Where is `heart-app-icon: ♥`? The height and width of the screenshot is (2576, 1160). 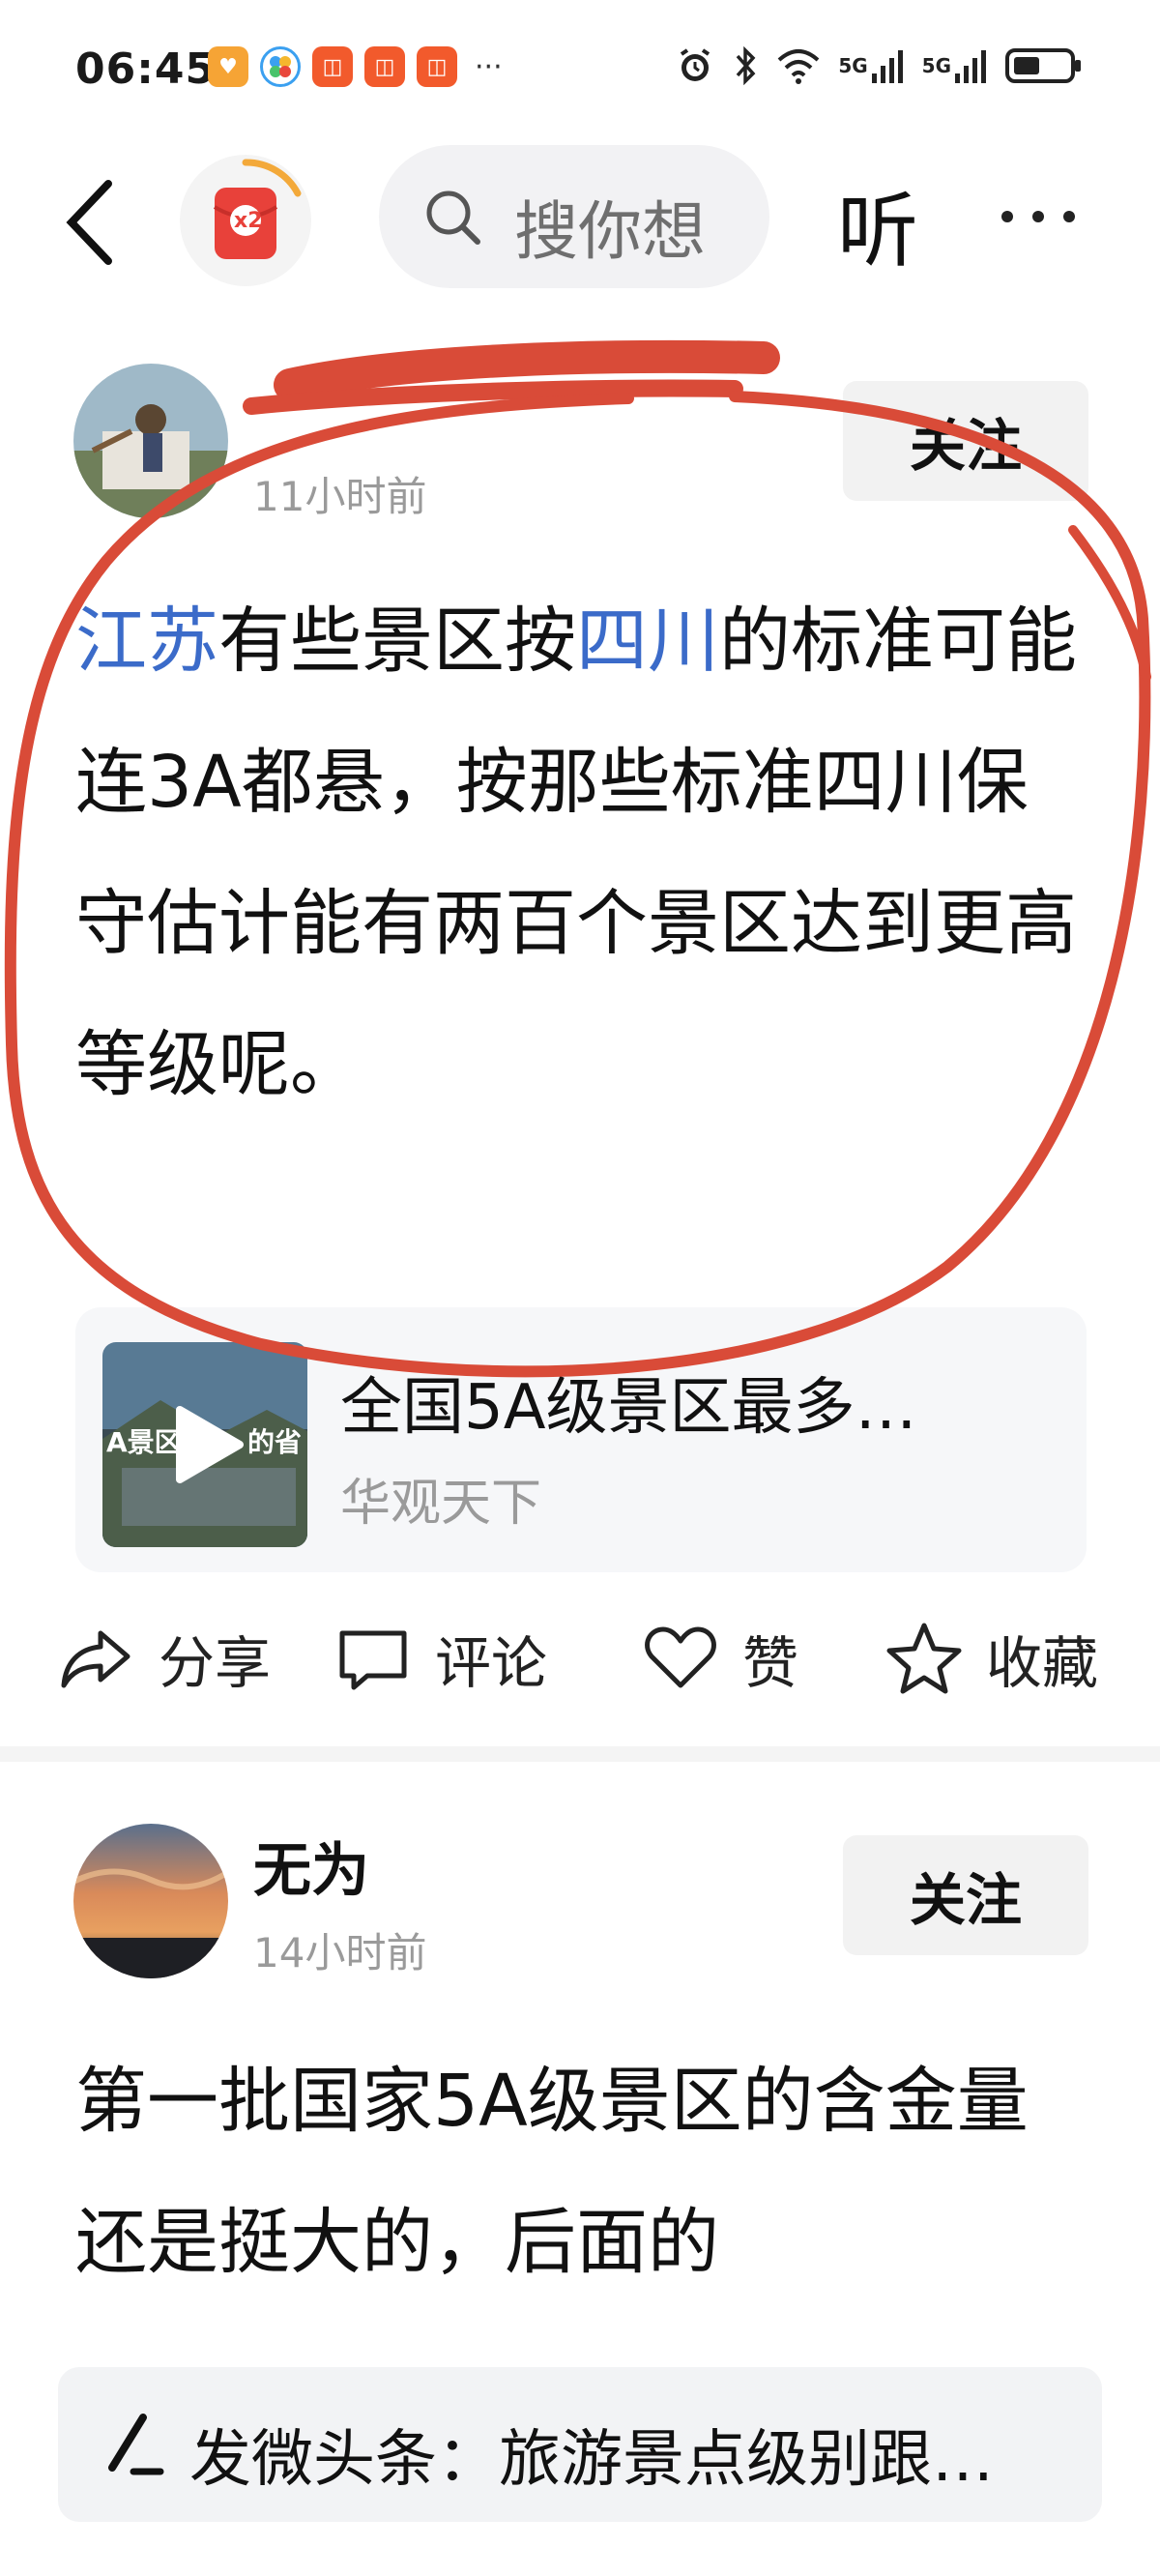 heart-app-icon: ♥ is located at coordinates (228, 66).